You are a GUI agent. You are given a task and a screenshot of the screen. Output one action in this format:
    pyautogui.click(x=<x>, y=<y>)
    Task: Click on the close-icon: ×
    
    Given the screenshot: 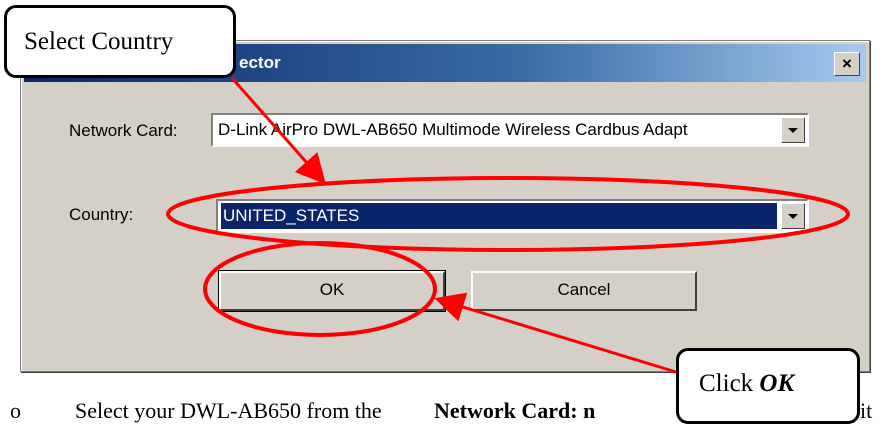 What is the action you would take?
    pyautogui.click(x=847, y=63)
    